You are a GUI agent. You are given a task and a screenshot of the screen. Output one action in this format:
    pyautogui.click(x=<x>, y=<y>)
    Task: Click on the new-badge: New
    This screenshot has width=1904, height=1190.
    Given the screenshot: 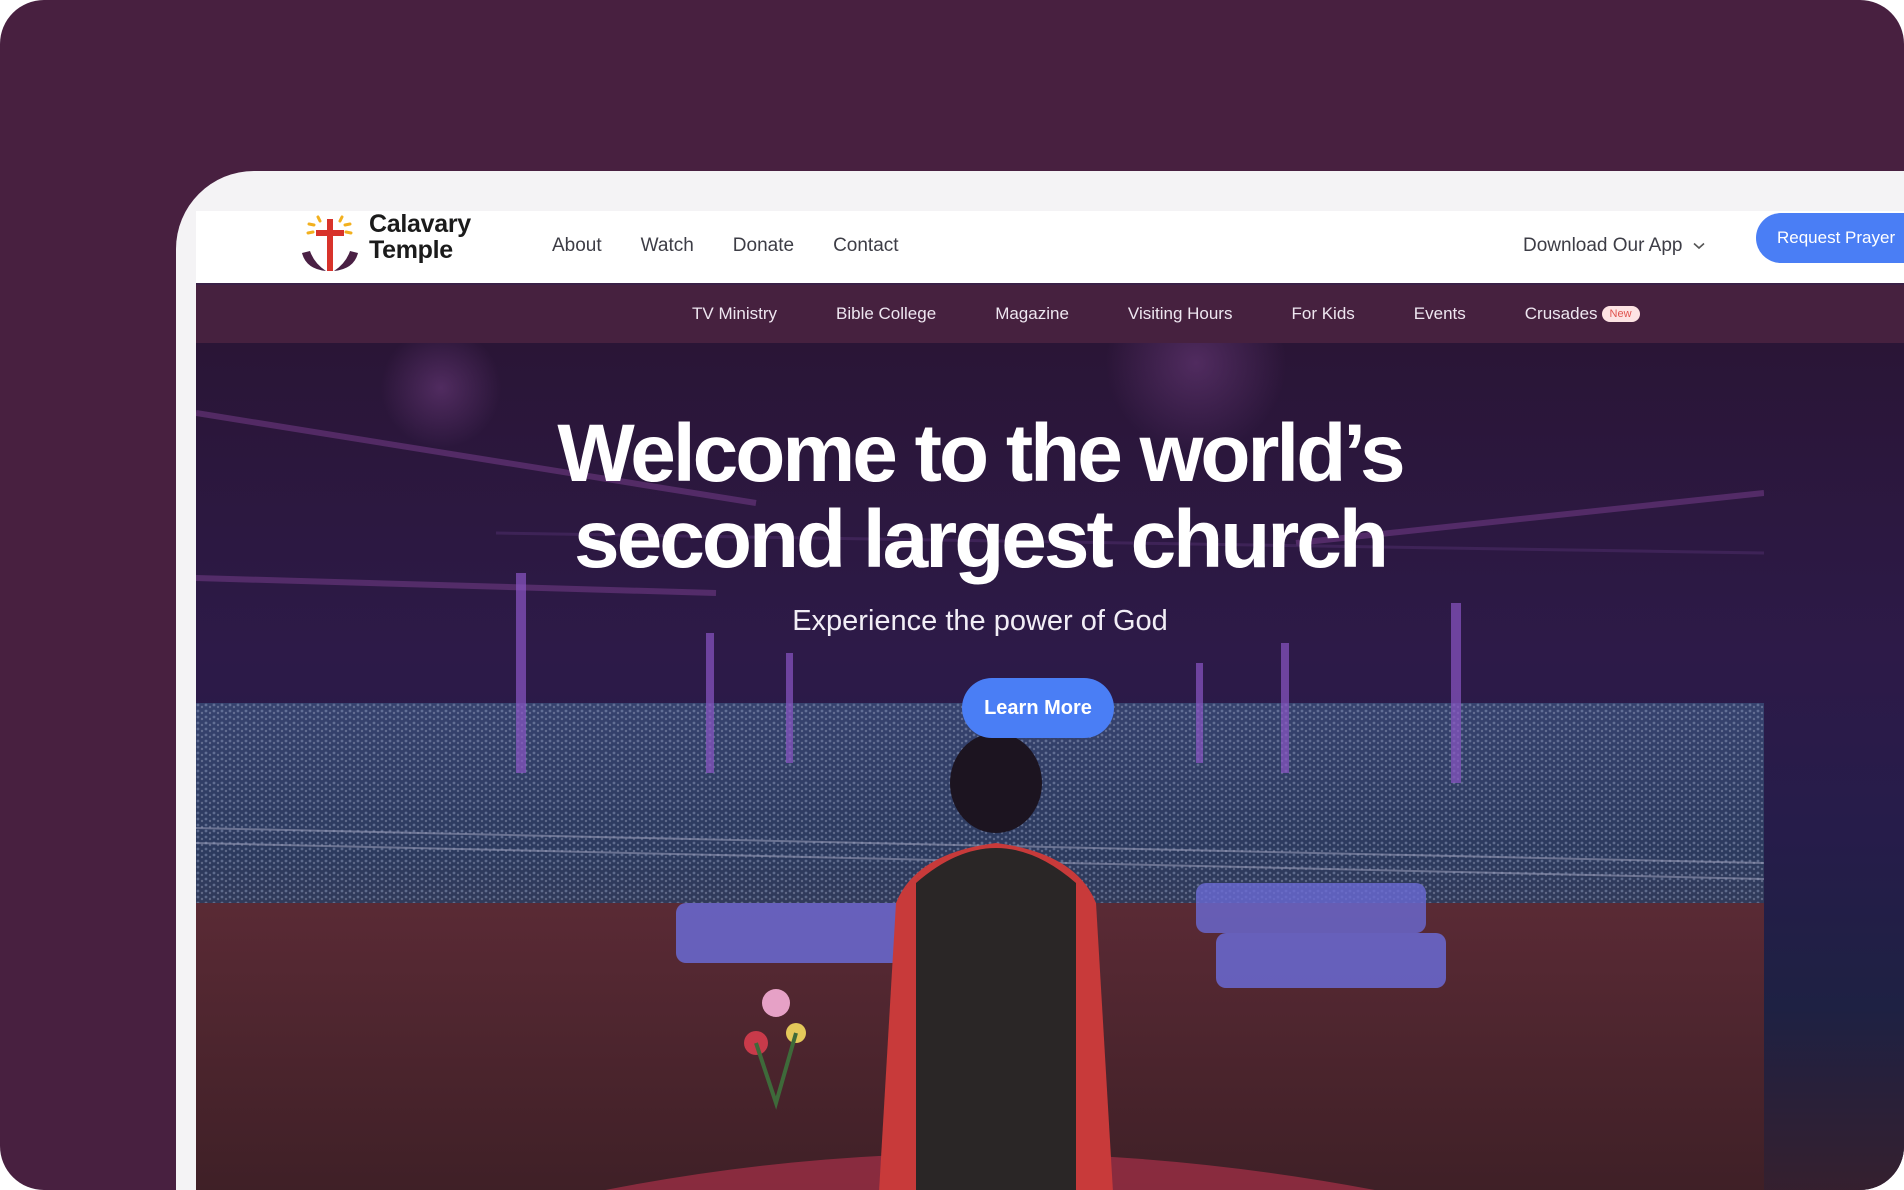 What is the action you would take?
    pyautogui.click(x=1620, y=314)
    